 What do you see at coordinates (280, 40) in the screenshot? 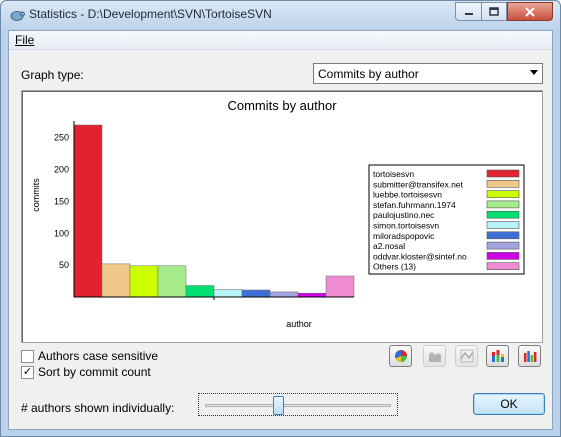
I see `menu-bar: File` at bounding box center [280, 40].